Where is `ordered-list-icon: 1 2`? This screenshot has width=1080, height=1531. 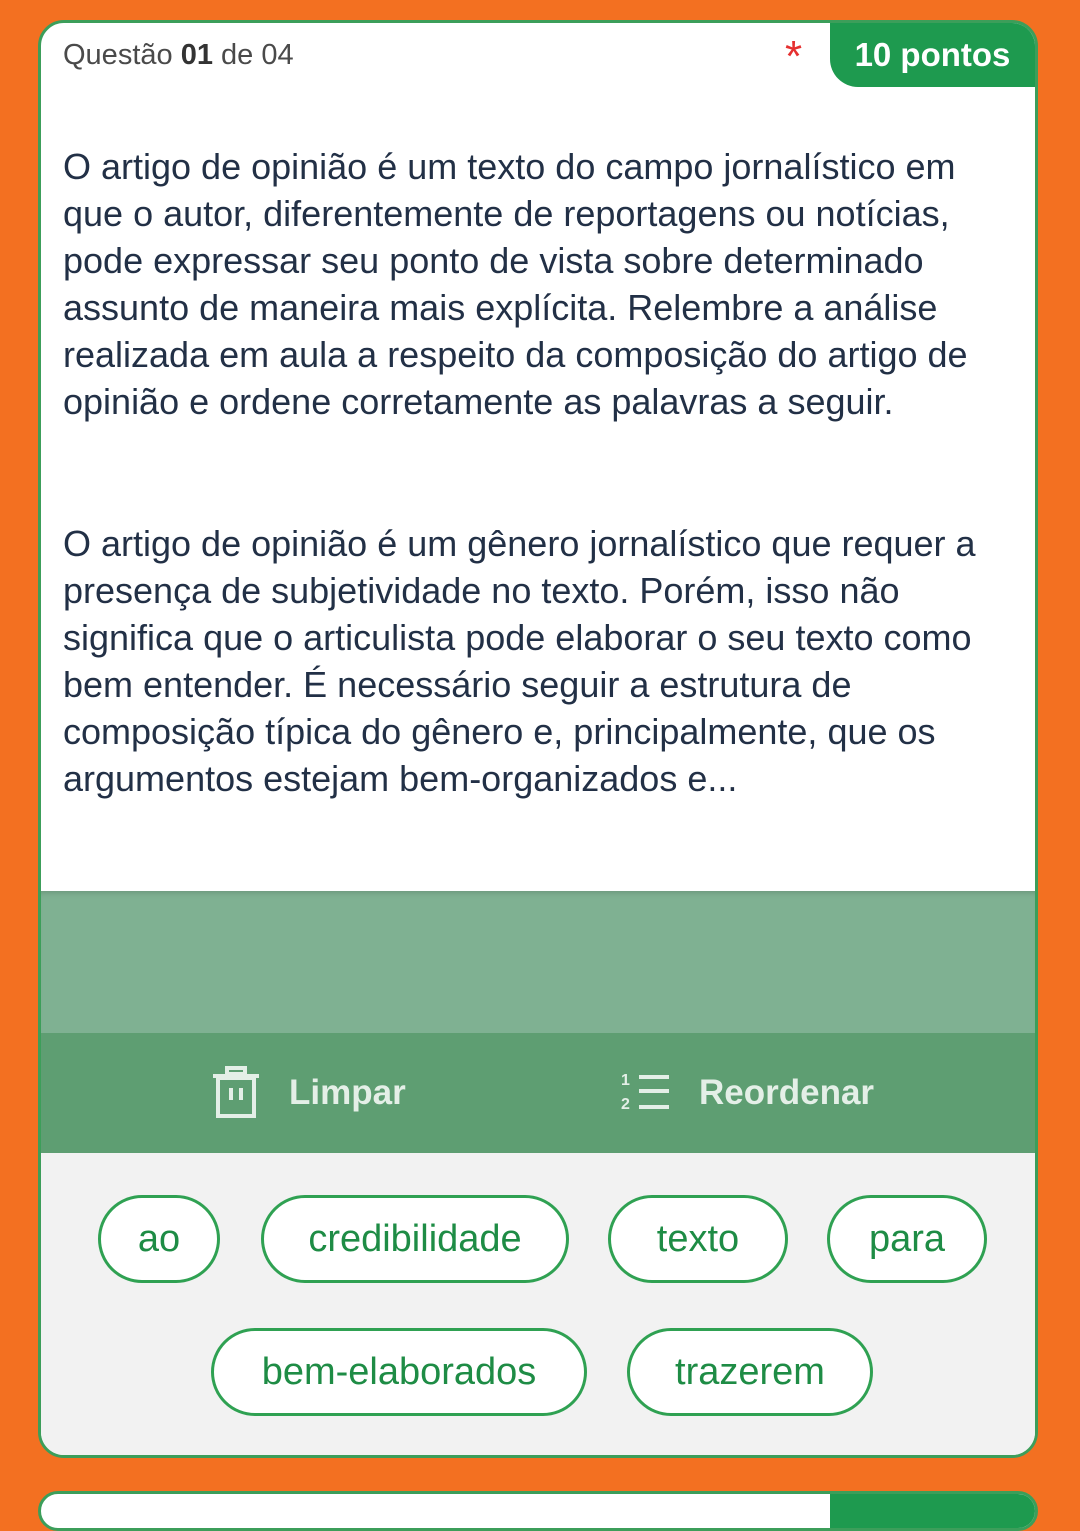 ordered-list-icon: 1 2 is located at coordinates (645, 1092).